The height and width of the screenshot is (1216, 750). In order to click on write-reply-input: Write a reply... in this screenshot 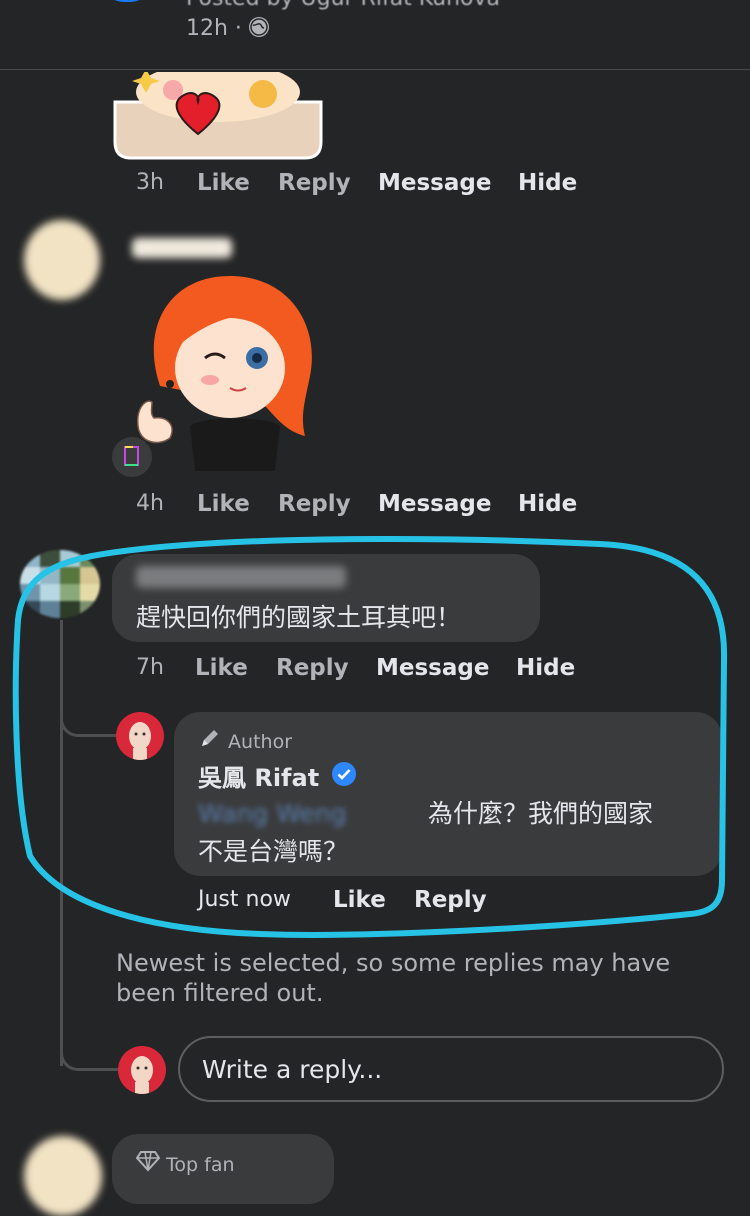, I will do `click(451, 1069)`.